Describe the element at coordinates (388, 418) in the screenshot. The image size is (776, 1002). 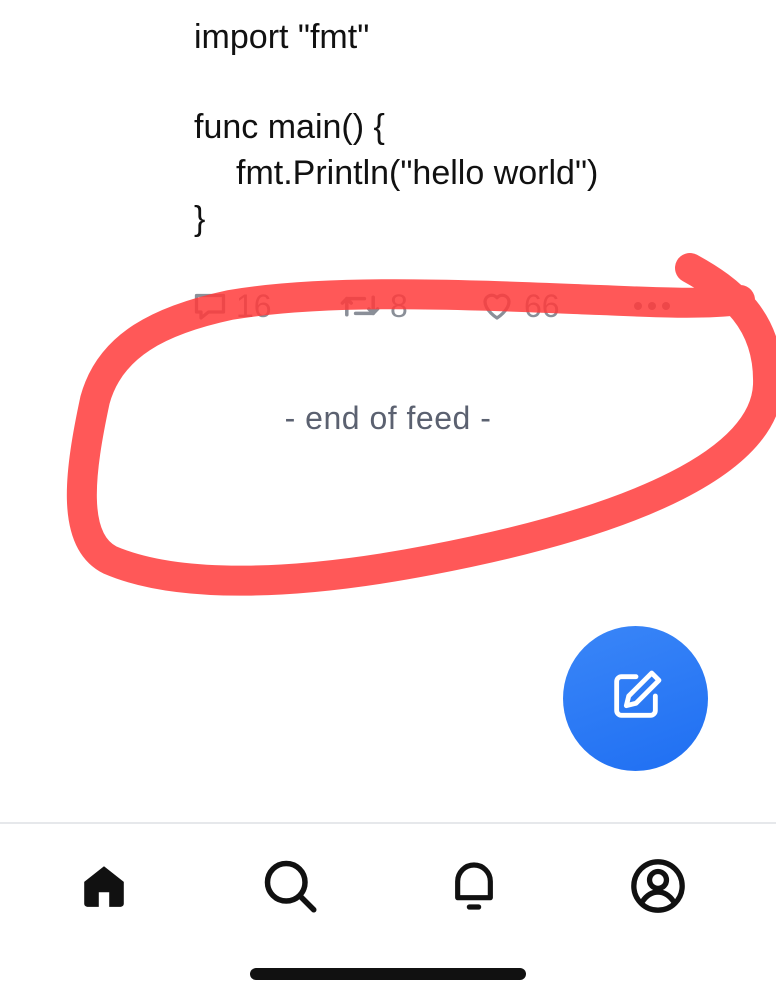
I see `end-of-feed-label: - end of feed -` at that location.